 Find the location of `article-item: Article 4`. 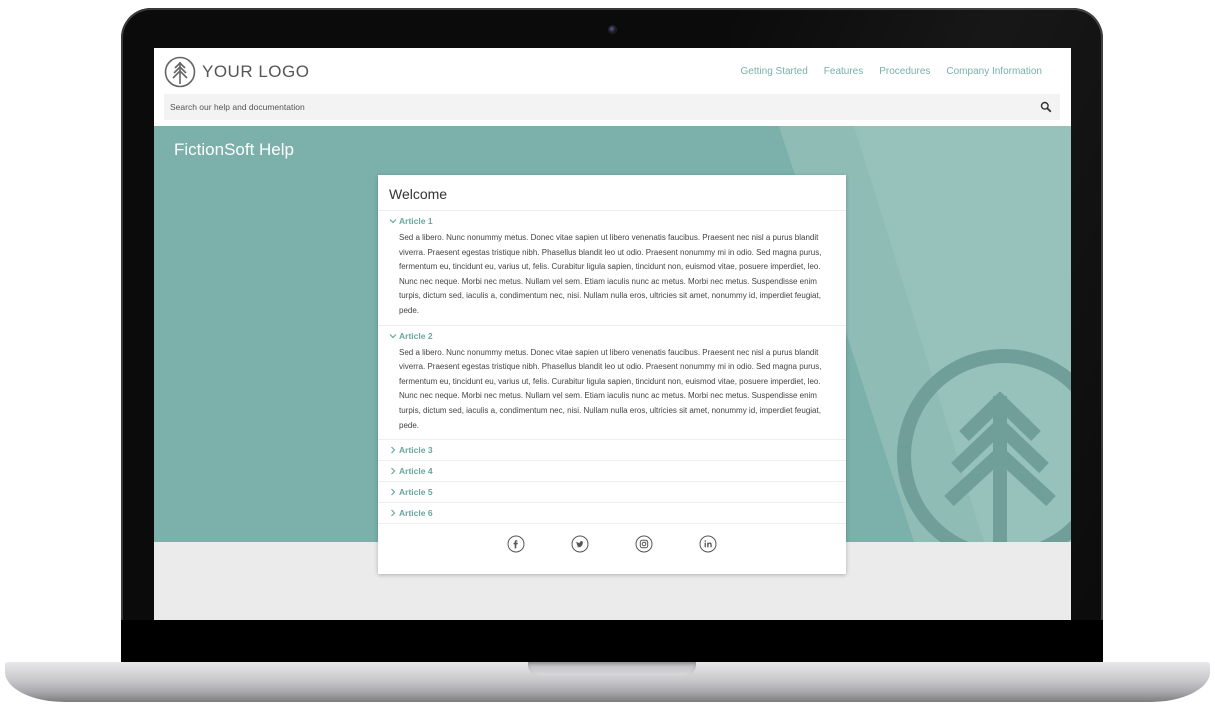

article-item: Article 4 is located at coordinates (612, 472).